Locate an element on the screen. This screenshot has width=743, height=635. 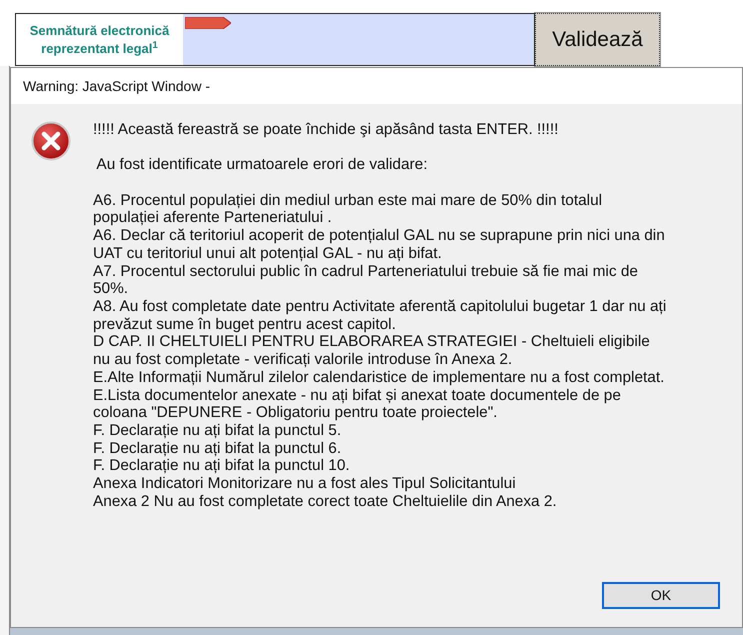
error-message: F. Declarație nu ați bifat la punctul 6. is located at coordinates (217, 449).